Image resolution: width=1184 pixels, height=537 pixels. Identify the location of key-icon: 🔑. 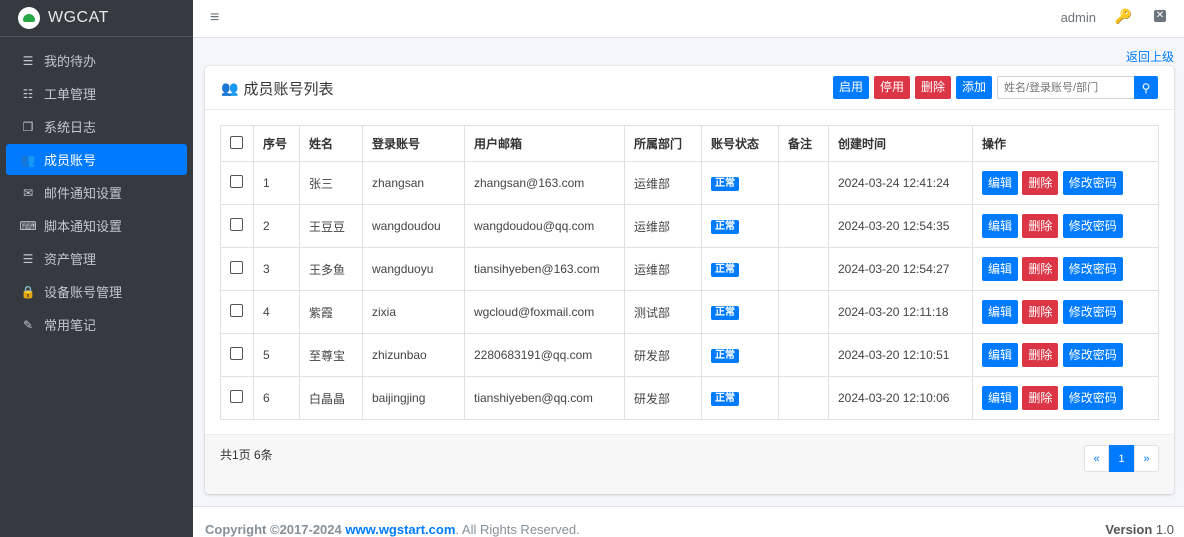
(1123, 16).